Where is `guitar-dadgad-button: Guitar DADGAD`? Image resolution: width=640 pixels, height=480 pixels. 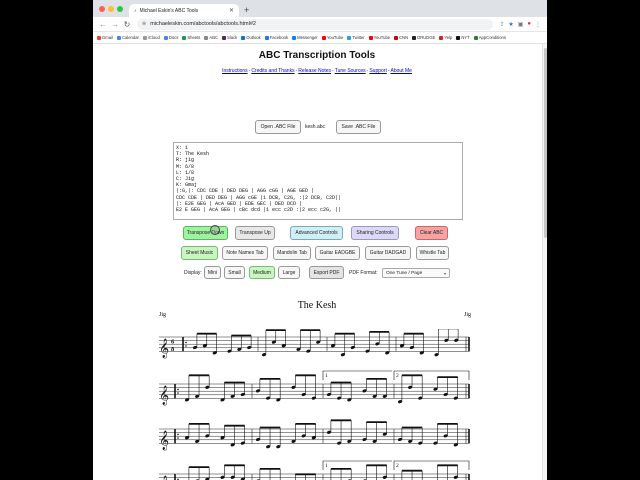 guitar-dadgad-button: Guitar DADGAD is located at coordinates (388, 253).